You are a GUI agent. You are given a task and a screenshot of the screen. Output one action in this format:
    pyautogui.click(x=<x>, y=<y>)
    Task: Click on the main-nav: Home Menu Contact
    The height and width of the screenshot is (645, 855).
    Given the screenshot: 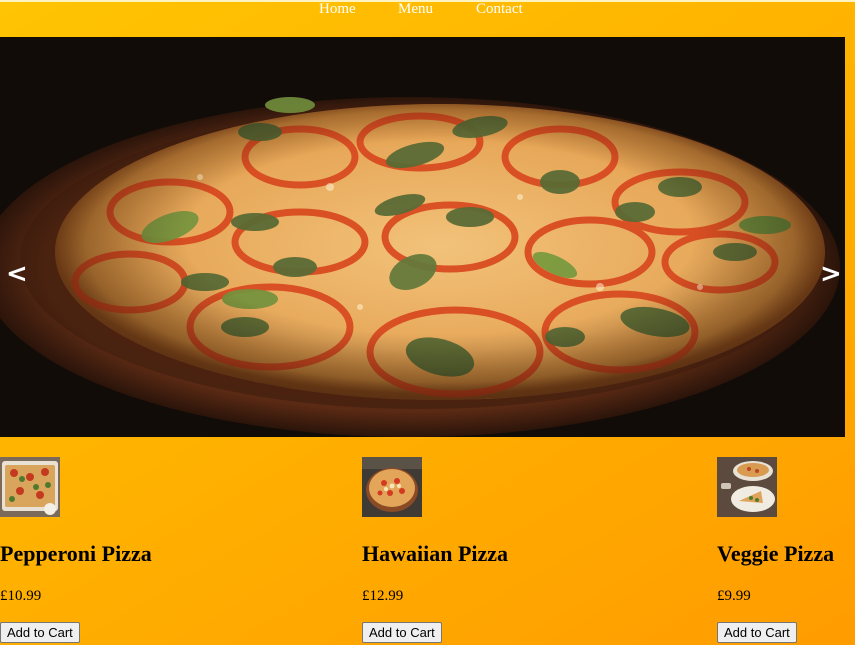 What is the action you would take?
    pyautogui.click(x=427, y=9)
    